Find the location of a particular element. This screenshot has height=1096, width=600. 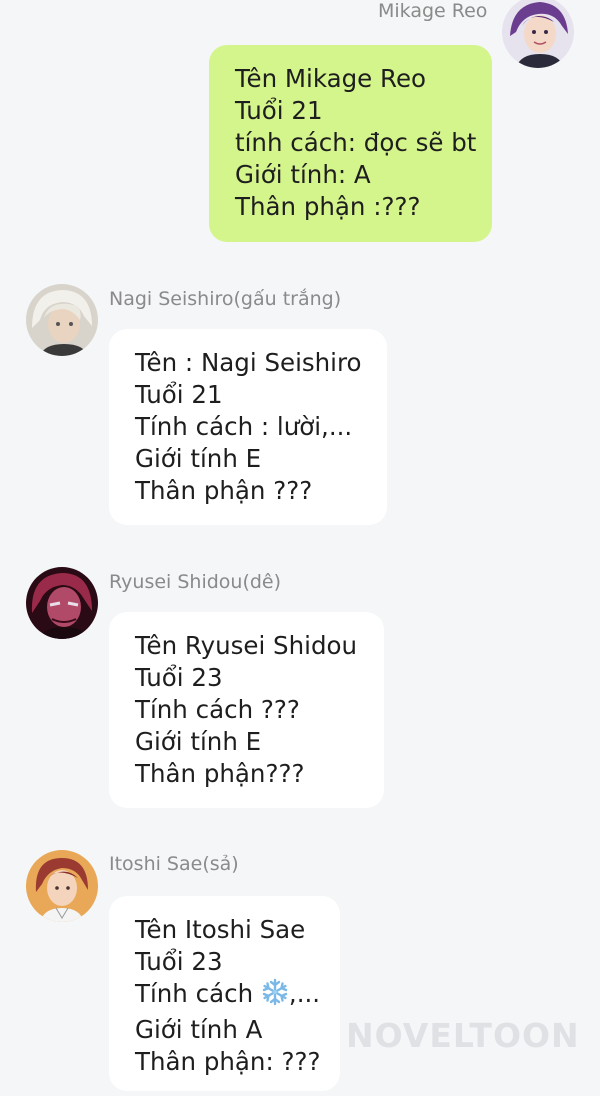

snowflake-icon is located at coordinates (275, 996).